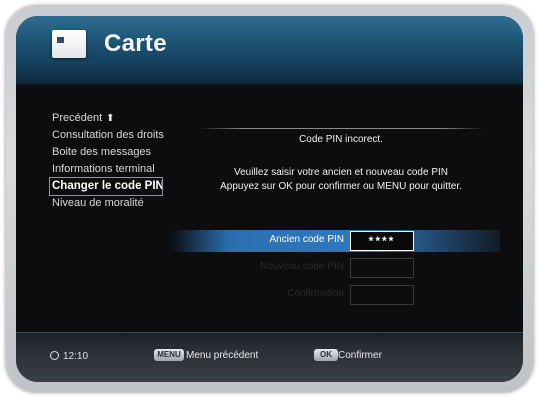 This screenshot has width=539, height=398. Describe the element at coordinates (269, 82) in the screenshot. I see `header-shadow` at that location.